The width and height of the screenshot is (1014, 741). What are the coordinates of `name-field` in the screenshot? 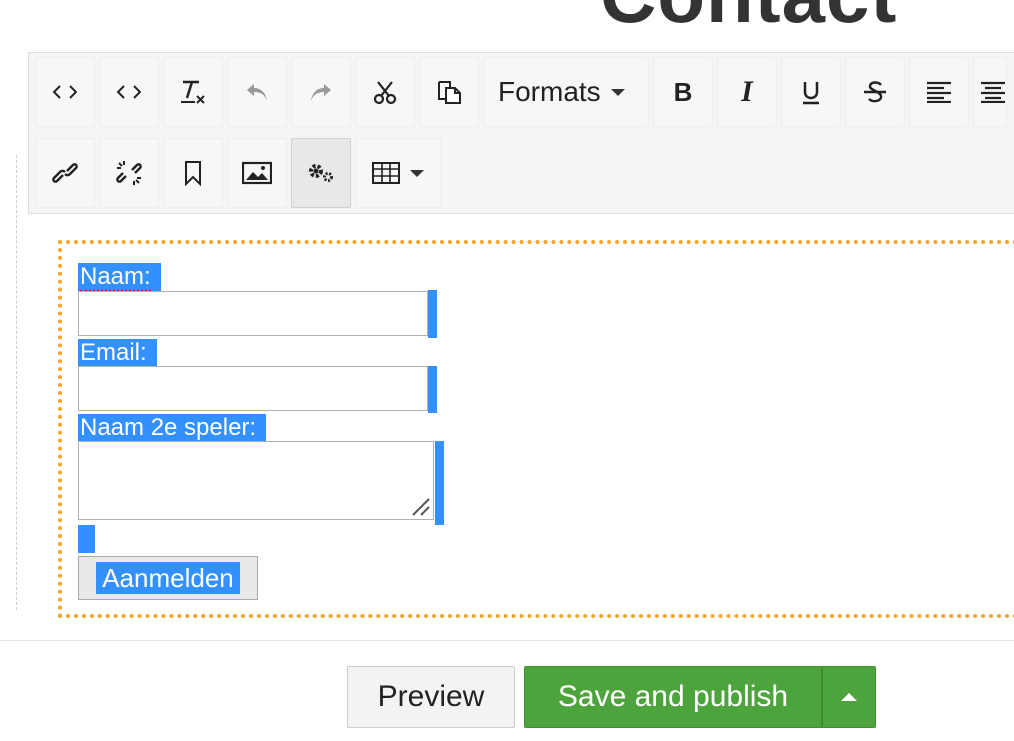 It's located at (253, 313).